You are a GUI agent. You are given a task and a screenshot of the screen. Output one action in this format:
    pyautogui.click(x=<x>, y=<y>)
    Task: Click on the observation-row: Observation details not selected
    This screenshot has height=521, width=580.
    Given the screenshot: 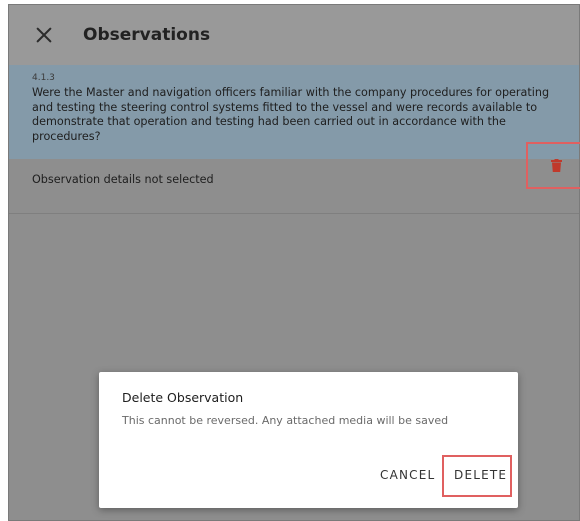 What is the action you would take?
    pyautogui.click(x=294, y=186)
    